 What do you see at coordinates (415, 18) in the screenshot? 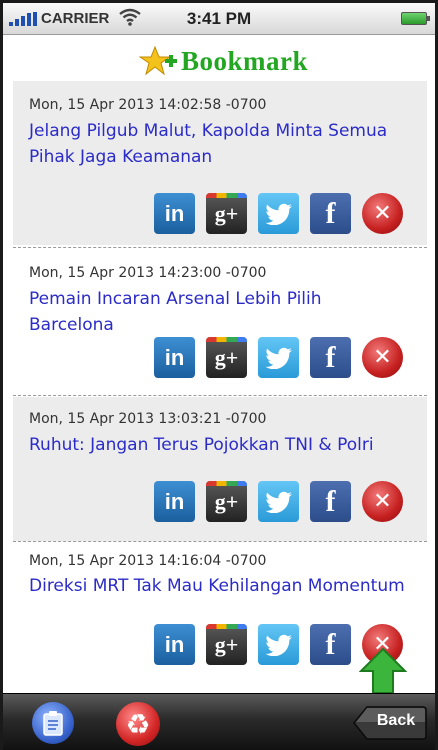
I see `battery-icon` at bounding box center [415, 18].